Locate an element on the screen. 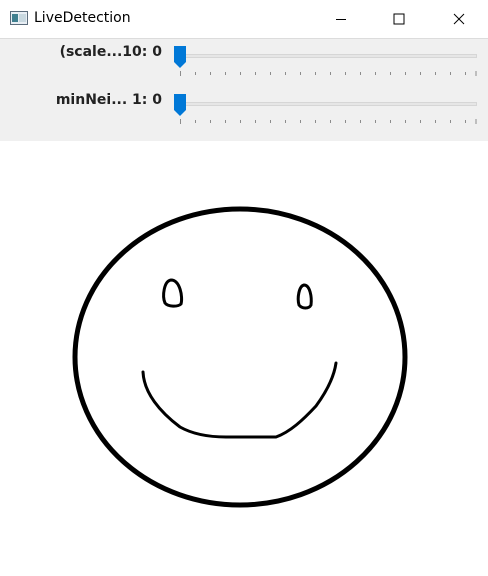  maximize-icon is located at coordinates (399, 19).